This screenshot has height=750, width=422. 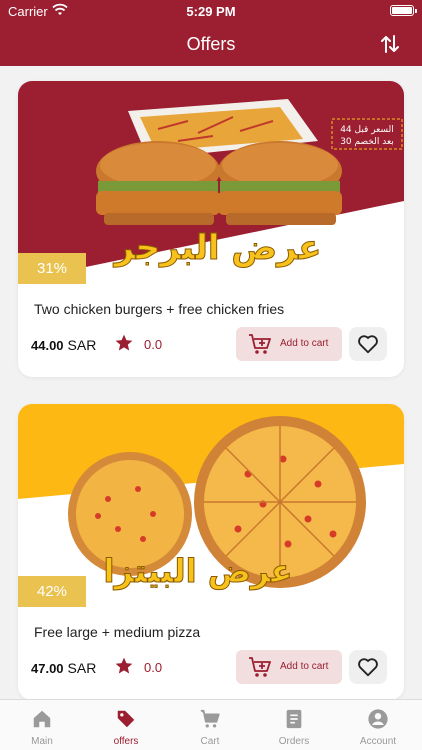 What do you see at coordinates (52, 268) in the screenshot?
I see `discount-badge: 31%` at bounding box center [52, 268].